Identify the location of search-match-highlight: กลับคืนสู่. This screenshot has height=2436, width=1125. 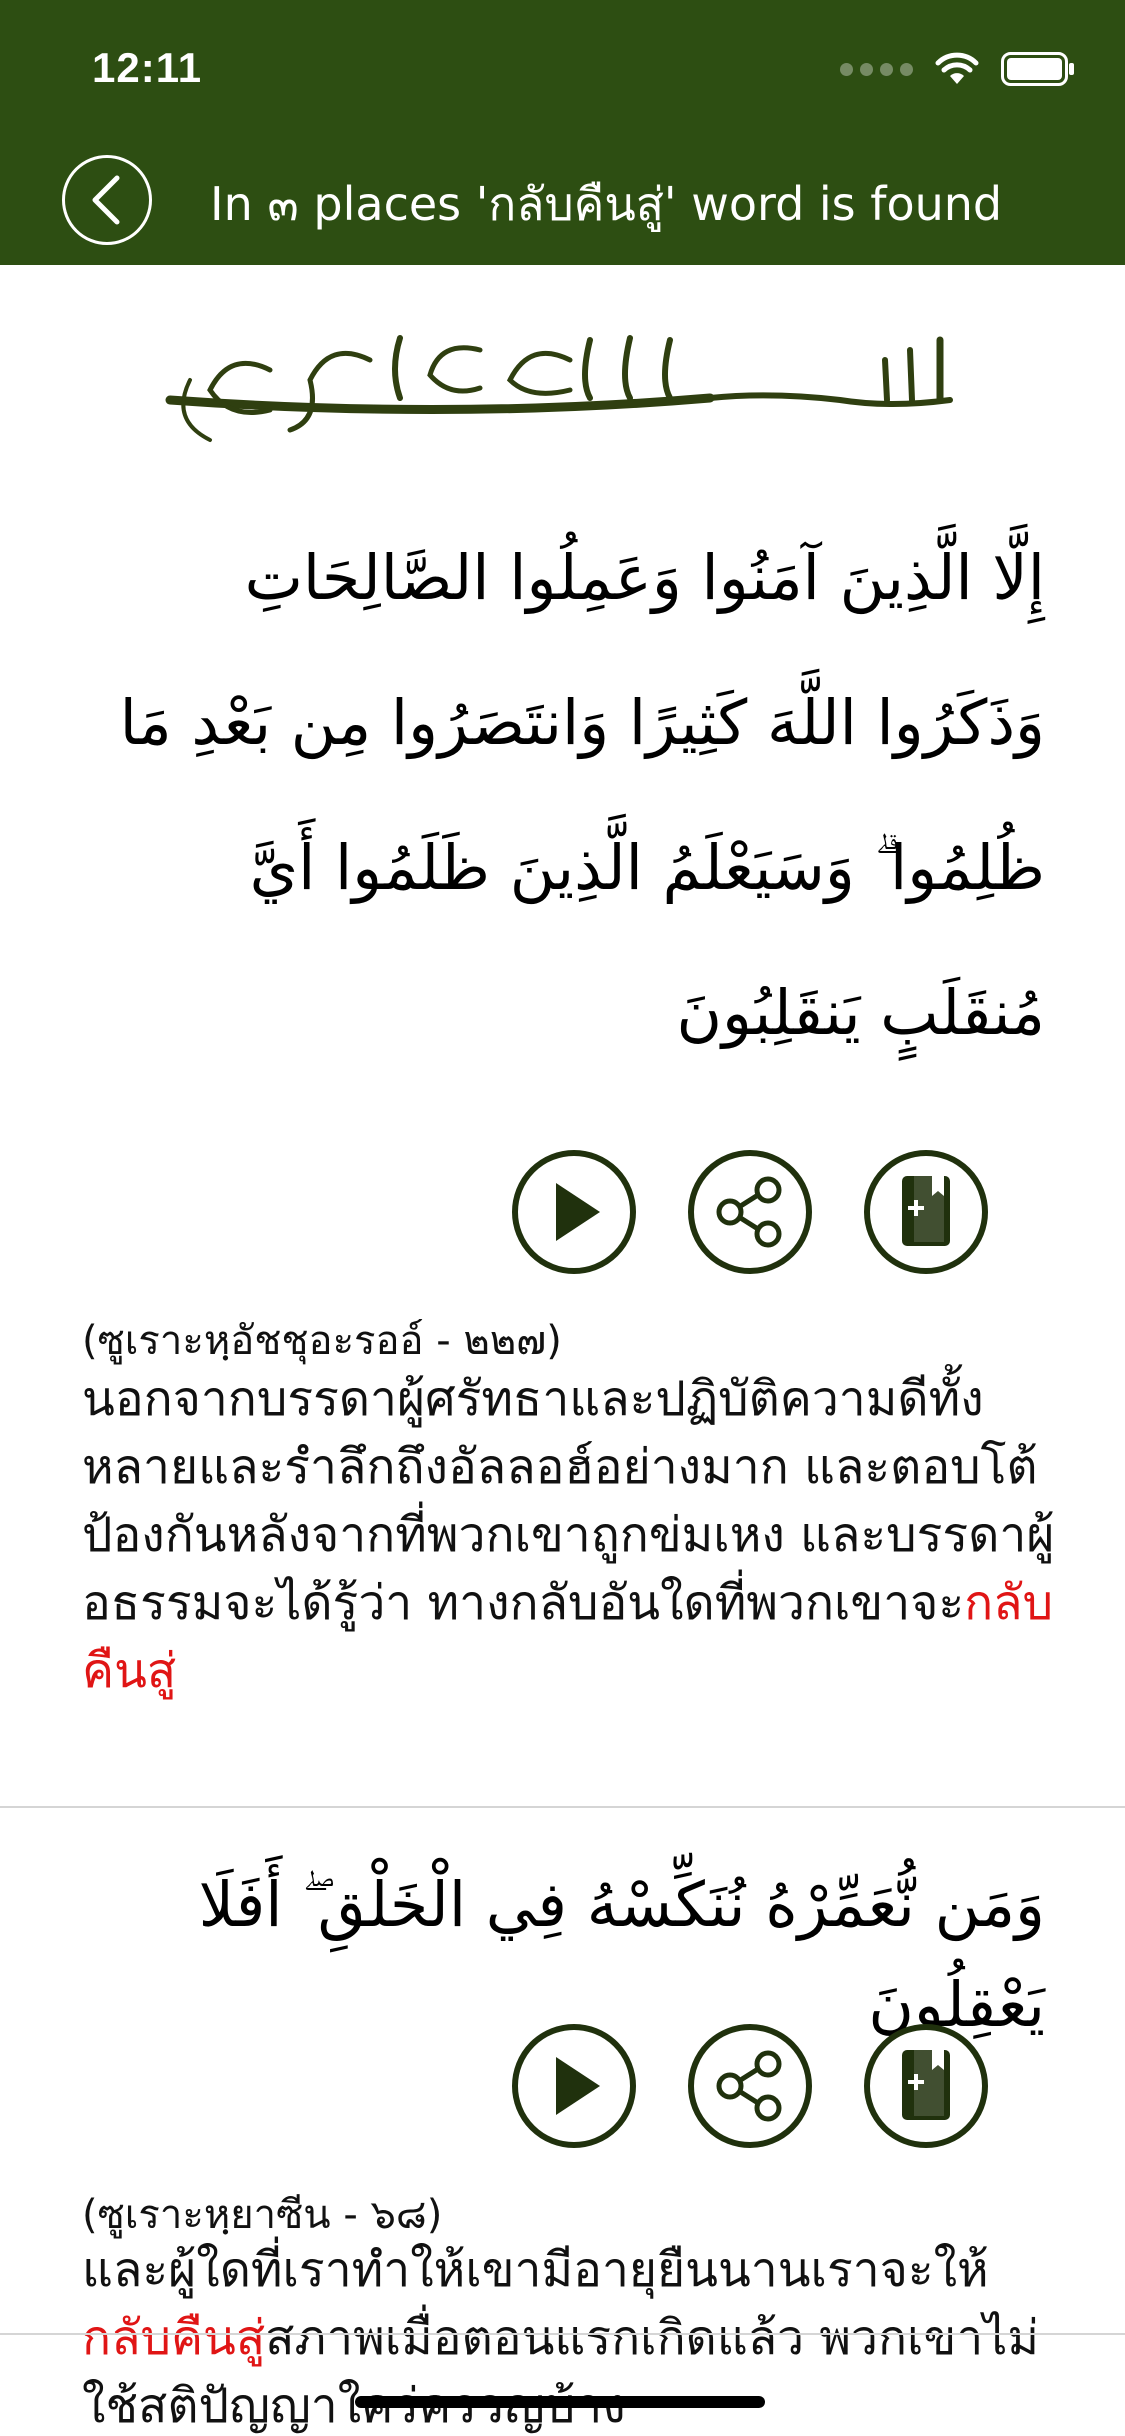
(174, 2338).